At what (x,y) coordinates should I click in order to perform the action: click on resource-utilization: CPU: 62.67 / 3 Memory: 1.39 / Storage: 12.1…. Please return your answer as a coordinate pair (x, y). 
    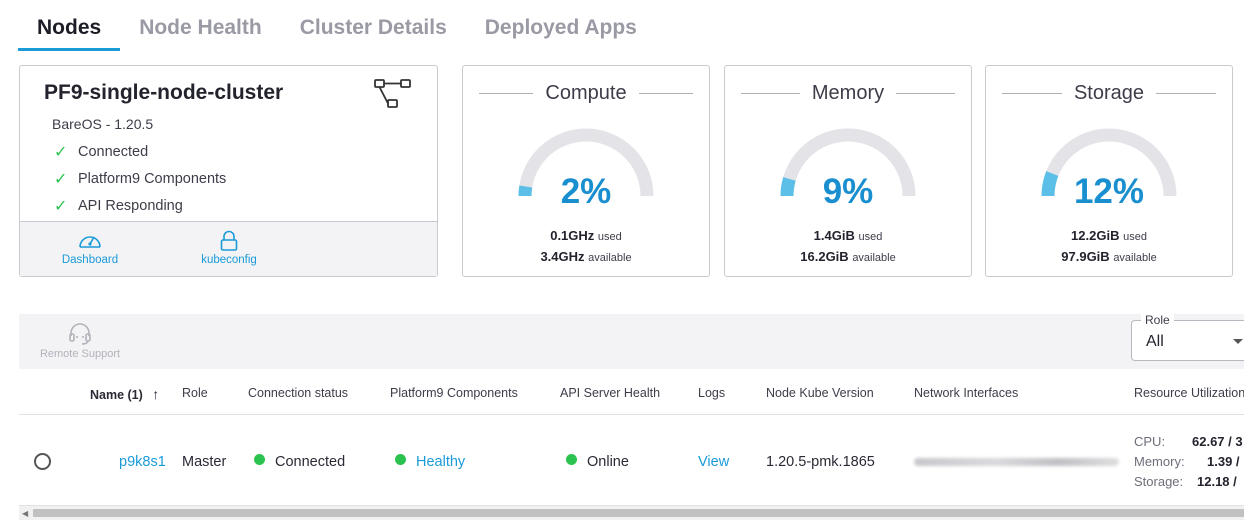
    Looking at the image, I should click on (1188, 462).